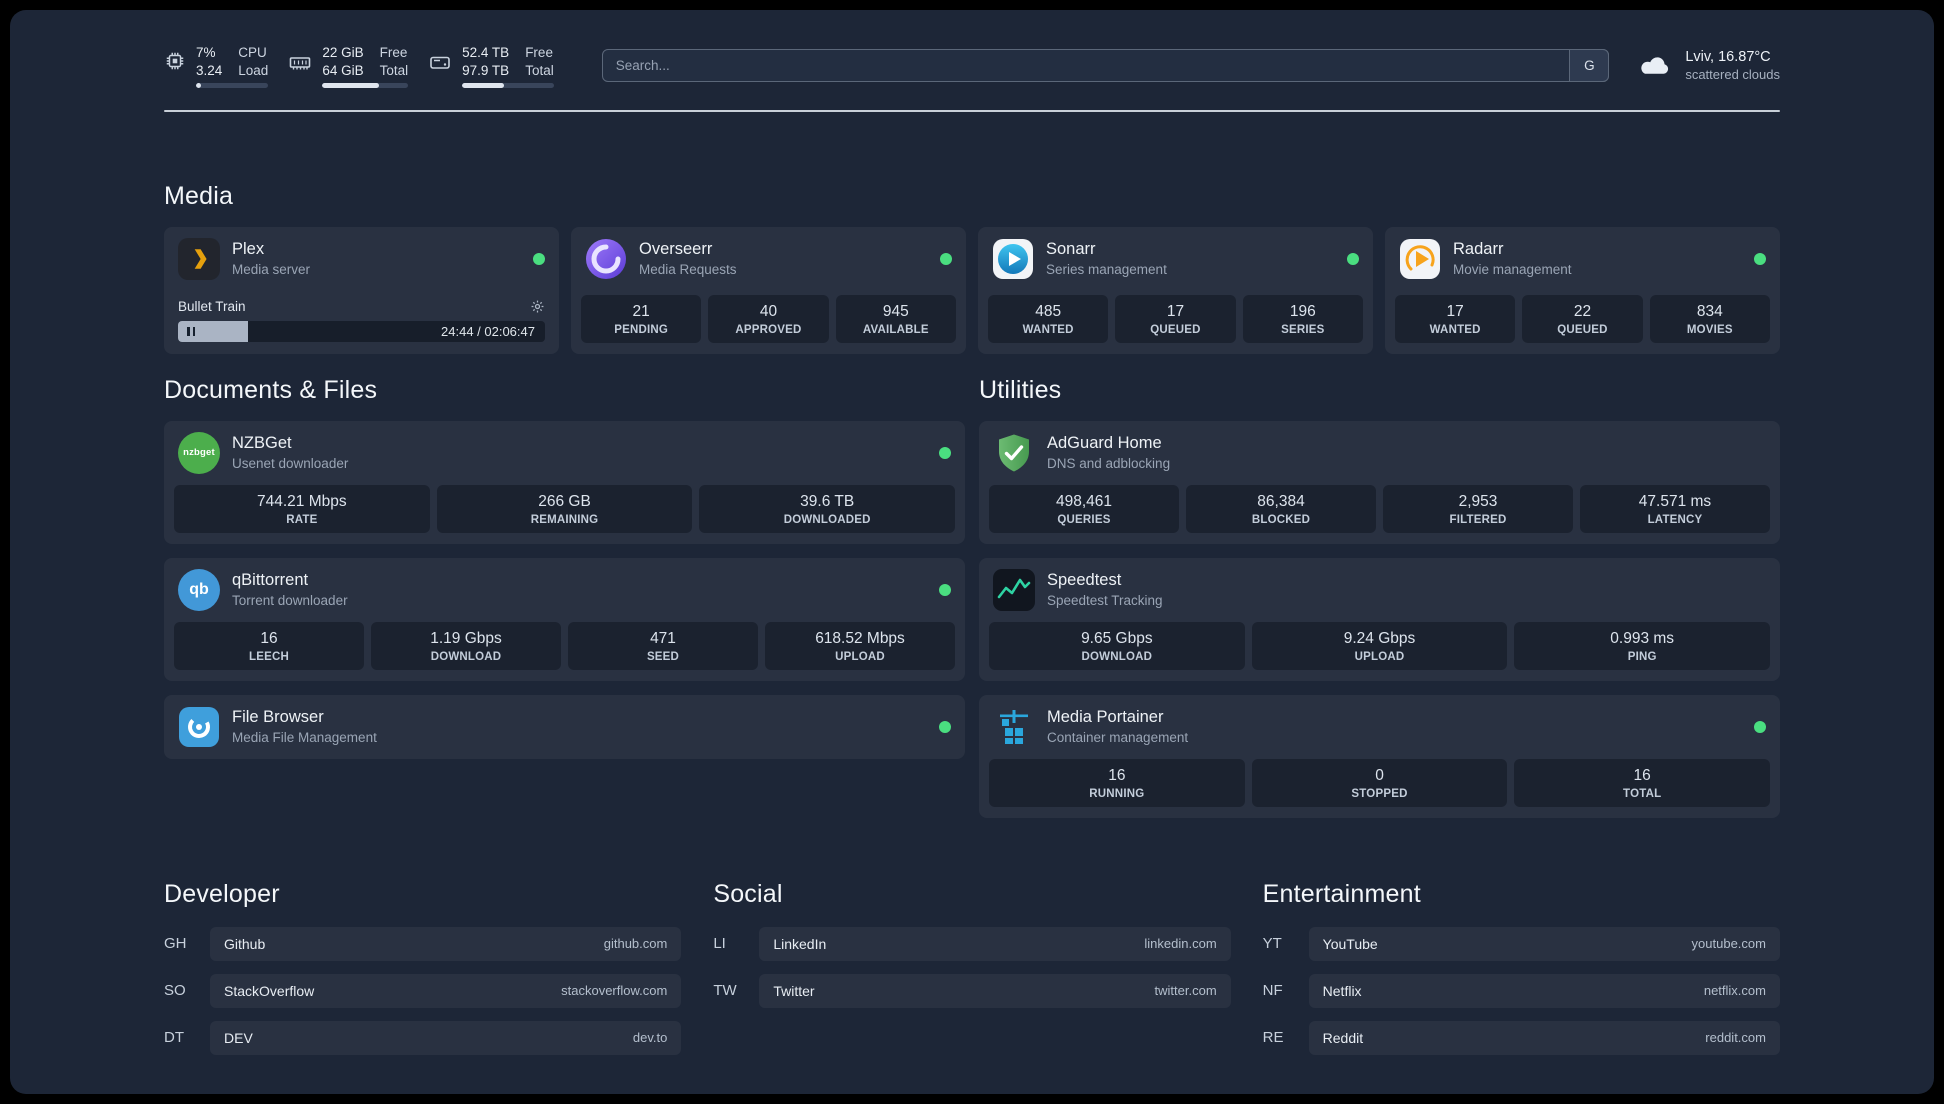 This screenshot has height=1104, width=1944. I want to click on speedtest-title: Speedtest, so click(1084, 580).